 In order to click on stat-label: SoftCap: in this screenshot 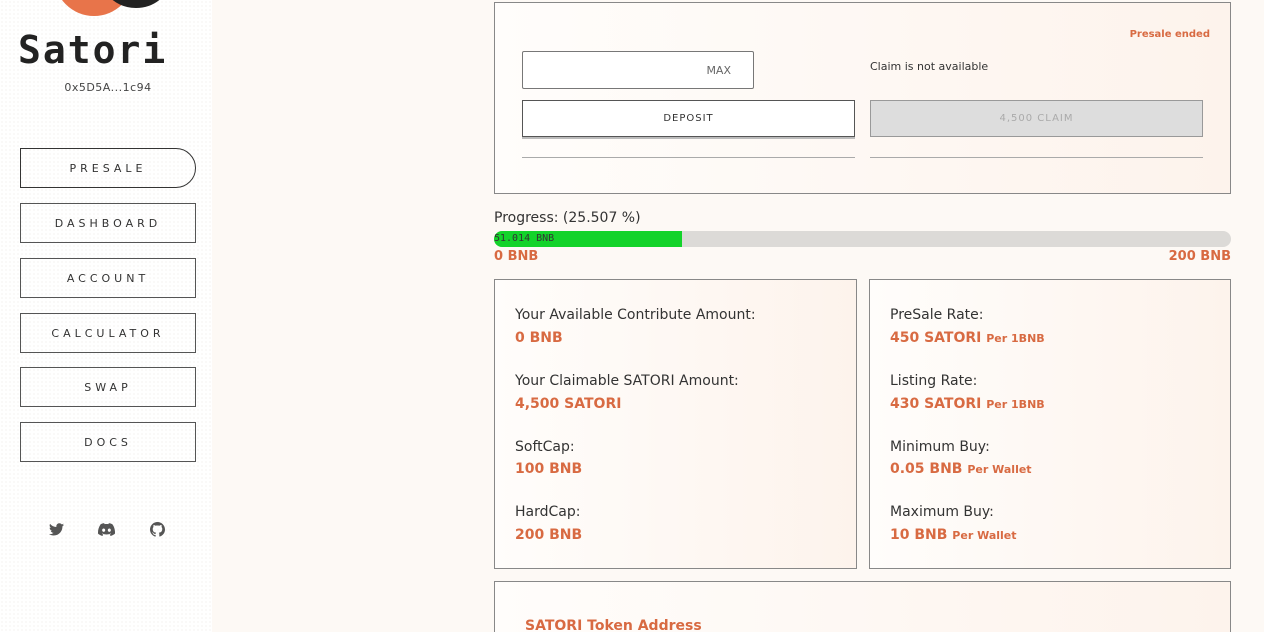, I will do `click(545, 447)`.